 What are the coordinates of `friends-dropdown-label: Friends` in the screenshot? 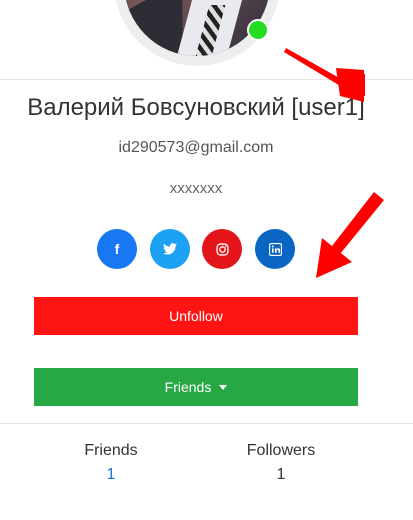 It's located at (188, 387).